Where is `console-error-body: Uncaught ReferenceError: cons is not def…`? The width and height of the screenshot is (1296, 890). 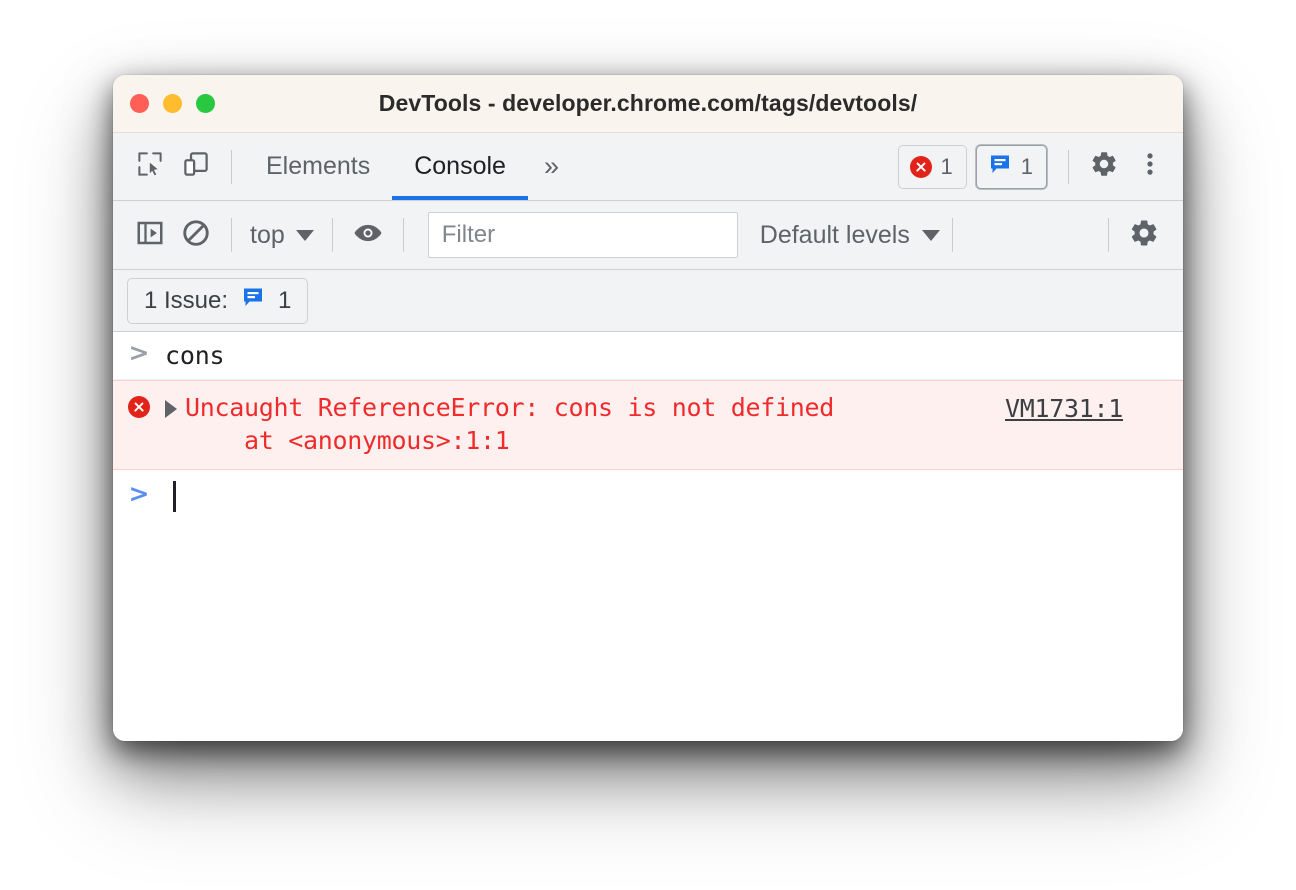
console-error-body: Uncaught ReferenceError: cons is not def… is located at coordinates (585, 424).